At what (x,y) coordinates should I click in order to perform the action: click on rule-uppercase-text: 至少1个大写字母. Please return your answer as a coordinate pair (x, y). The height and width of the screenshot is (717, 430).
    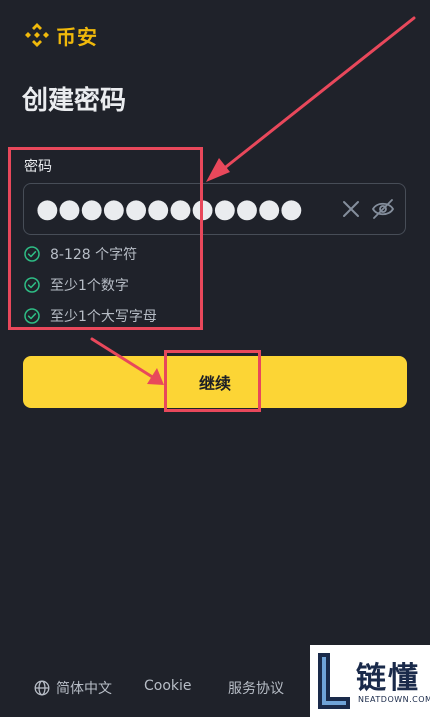
    Looking at the image, I should click on (103, 317).